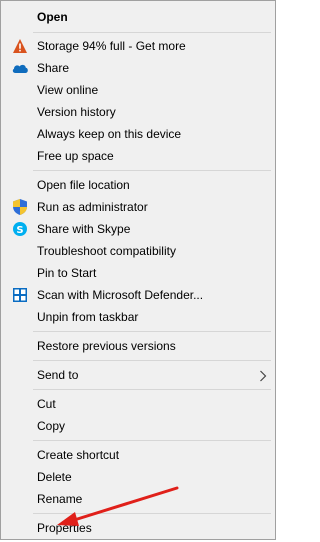  What do you see at coordinates (67, 273) in the screenshot?
I see `menu-item-label: Pin to Start` at bounding box center [67, 273].